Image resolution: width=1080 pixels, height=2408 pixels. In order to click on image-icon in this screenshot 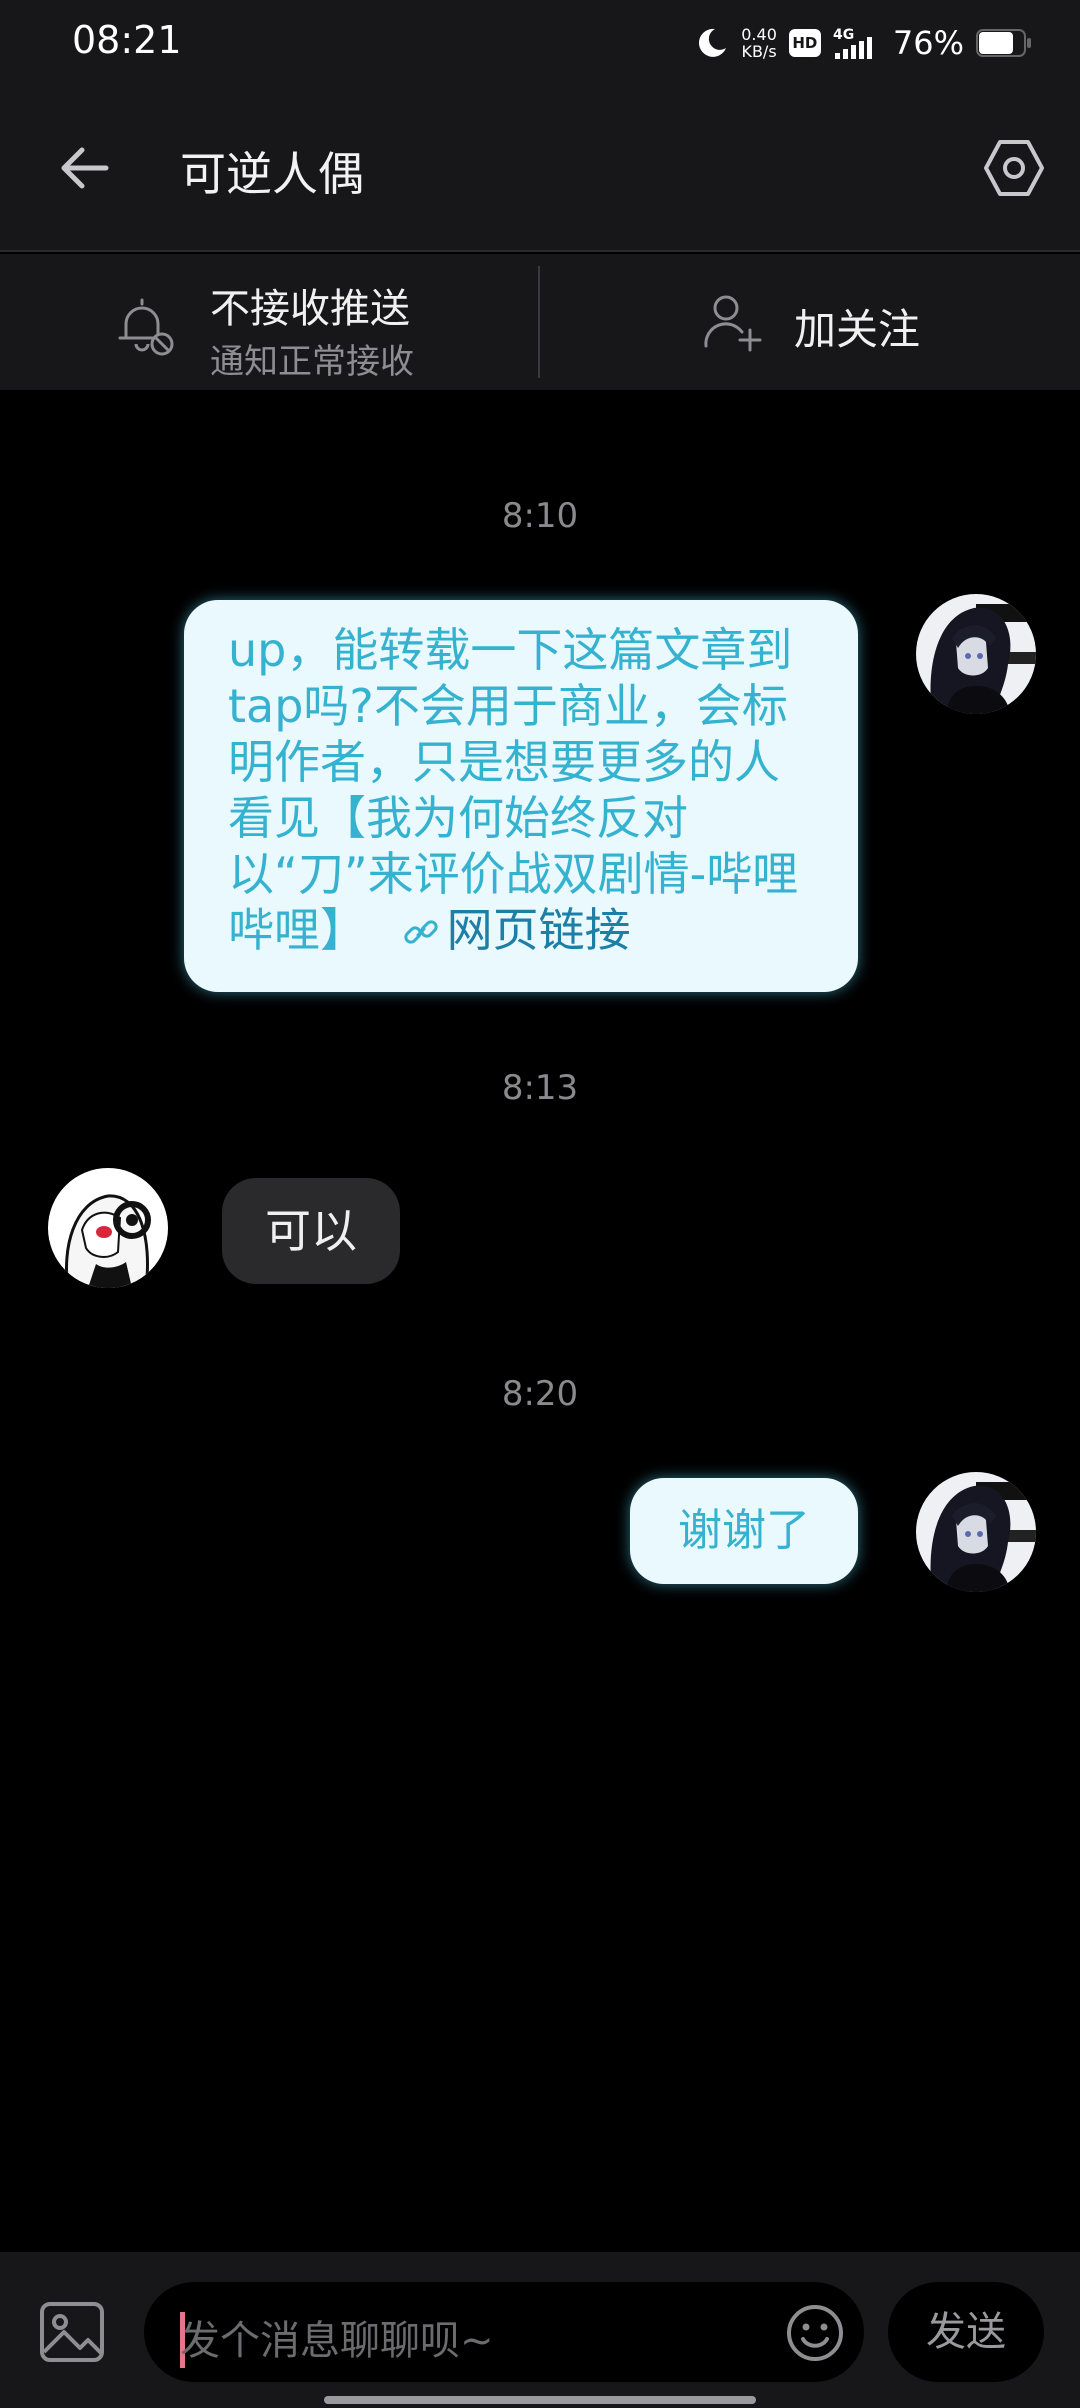, I will do `click(72, 2332)`.